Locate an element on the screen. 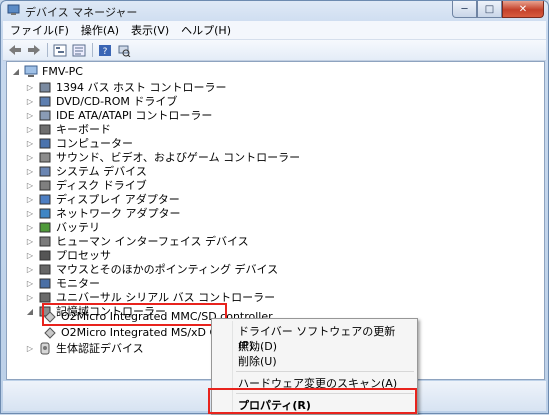 The width and height of the screenshot is (549, 415). menu-action: 操作(A) is located at coordinates (100, 30).